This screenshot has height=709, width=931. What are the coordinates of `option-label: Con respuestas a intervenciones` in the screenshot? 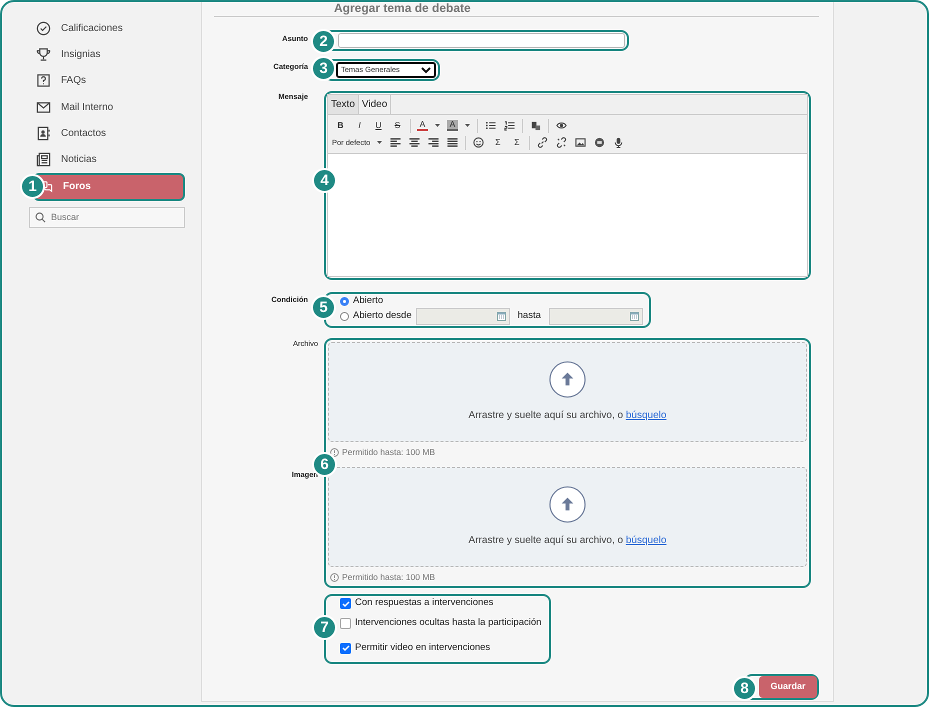 It's located at (424, 603).